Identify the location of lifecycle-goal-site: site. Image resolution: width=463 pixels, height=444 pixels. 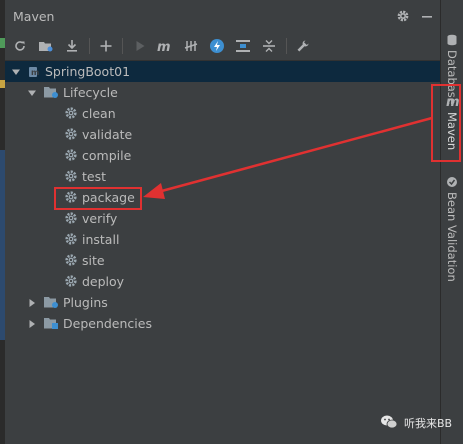
(222, 260).